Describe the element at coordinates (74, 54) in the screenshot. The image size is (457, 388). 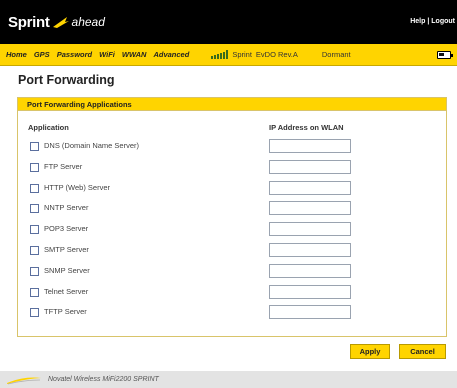
I see `nav-password: Password` at that location.